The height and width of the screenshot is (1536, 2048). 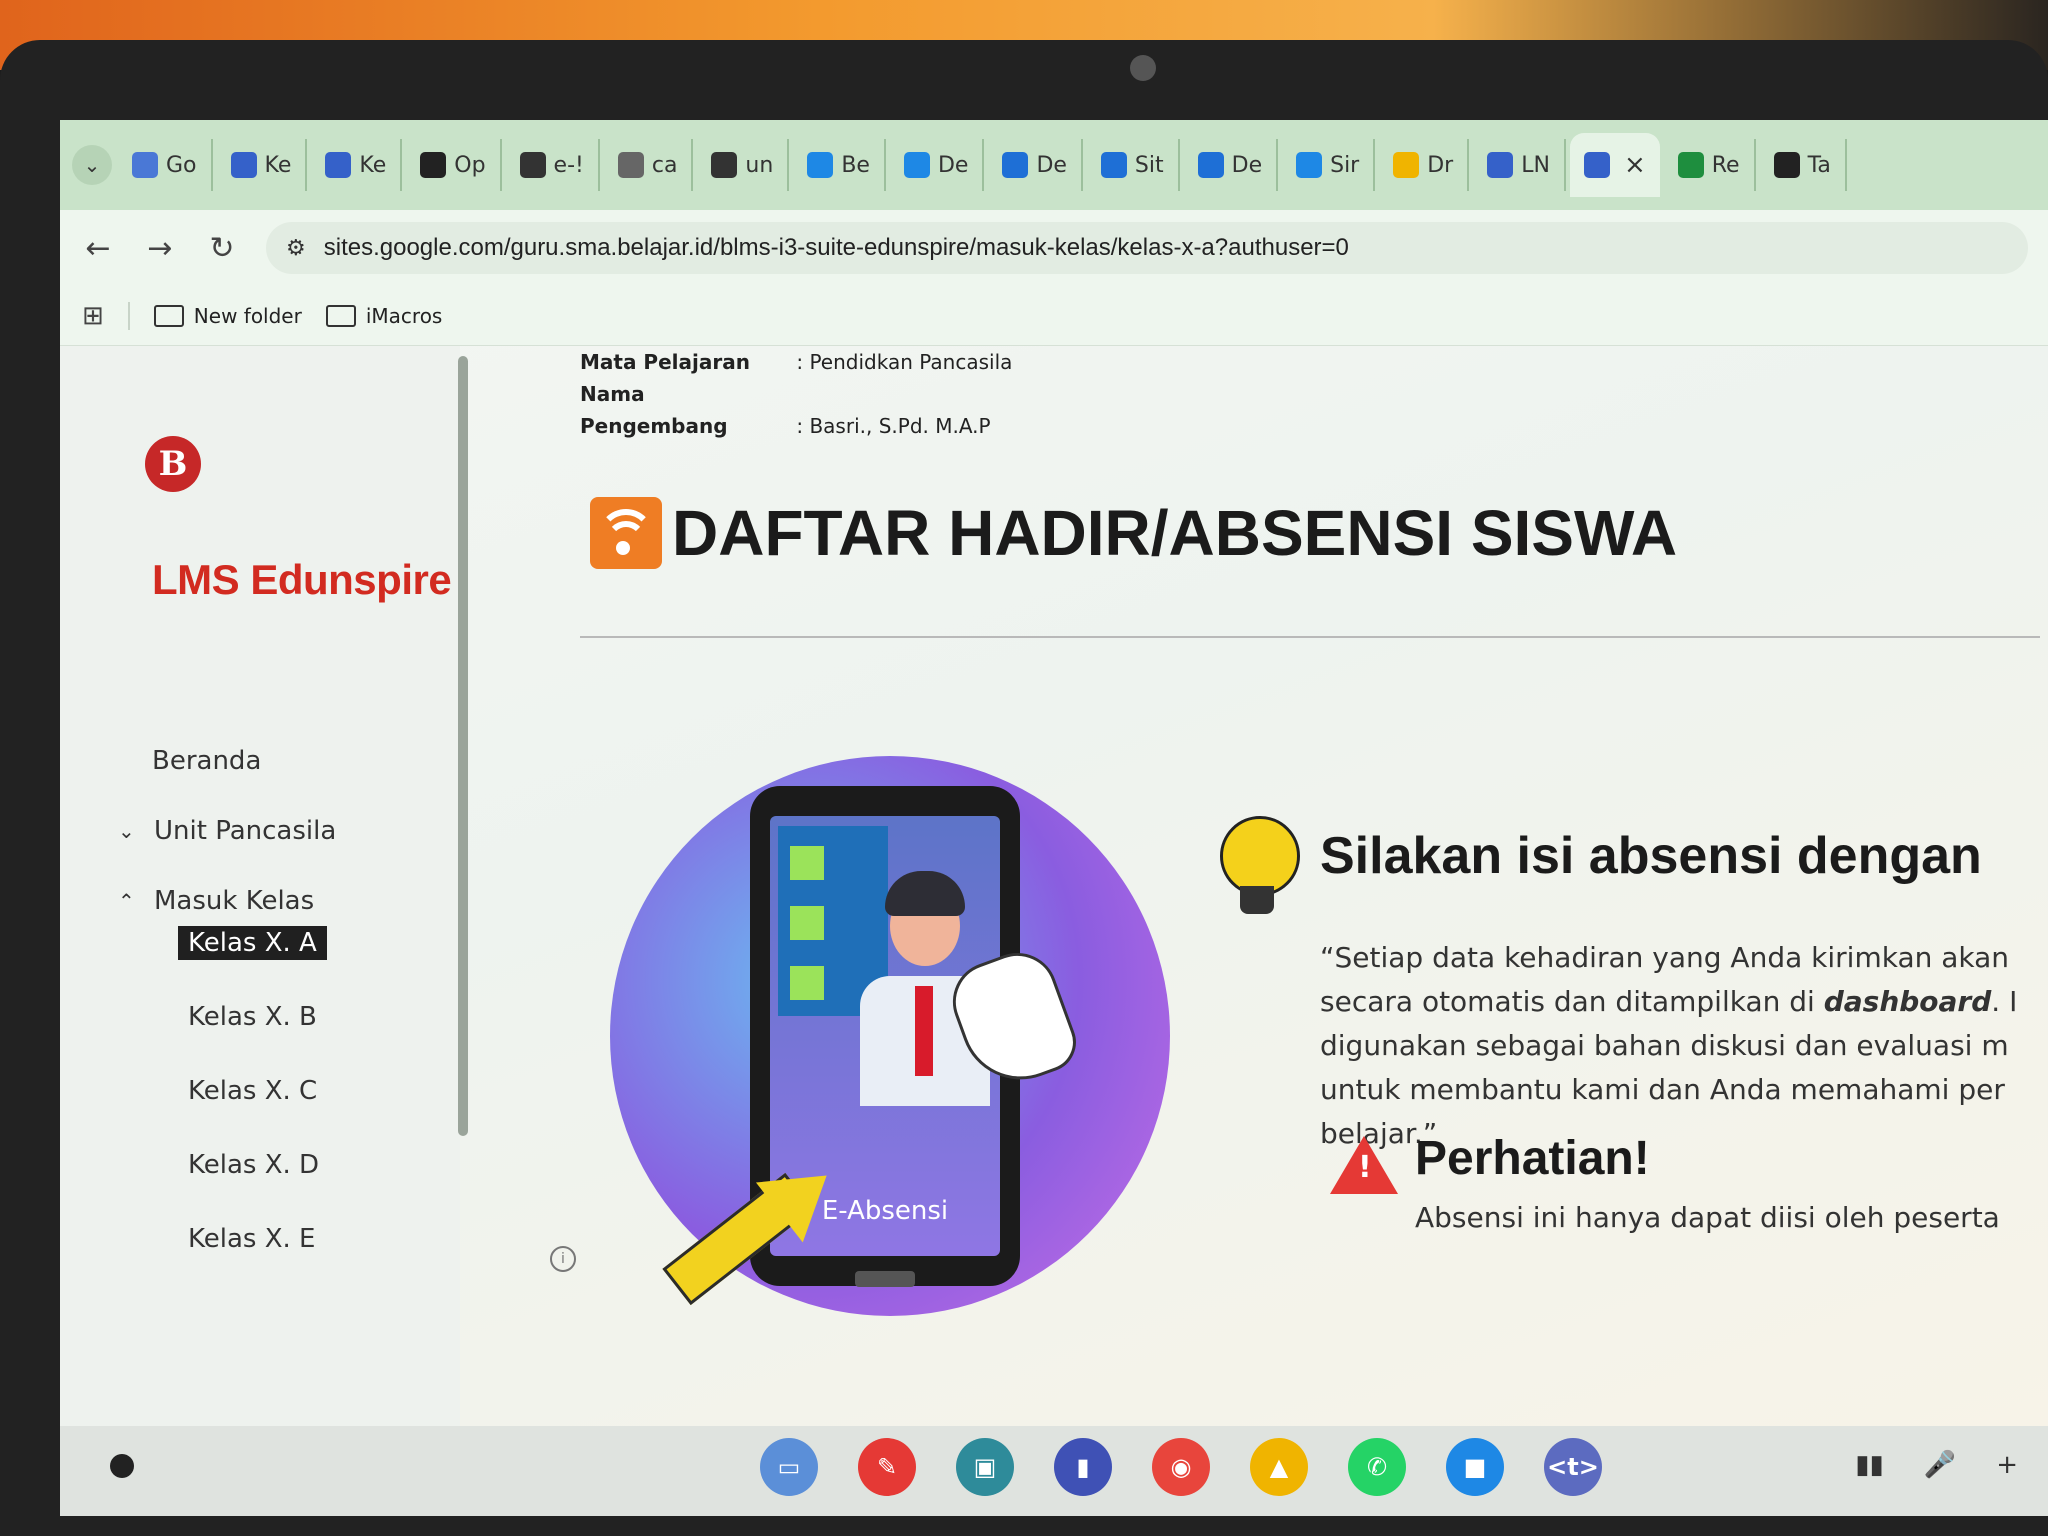 What do you see at coordinates (1500, 165) in the screenshot?
I see `sites-icon` at bounding box center [1500, 165].